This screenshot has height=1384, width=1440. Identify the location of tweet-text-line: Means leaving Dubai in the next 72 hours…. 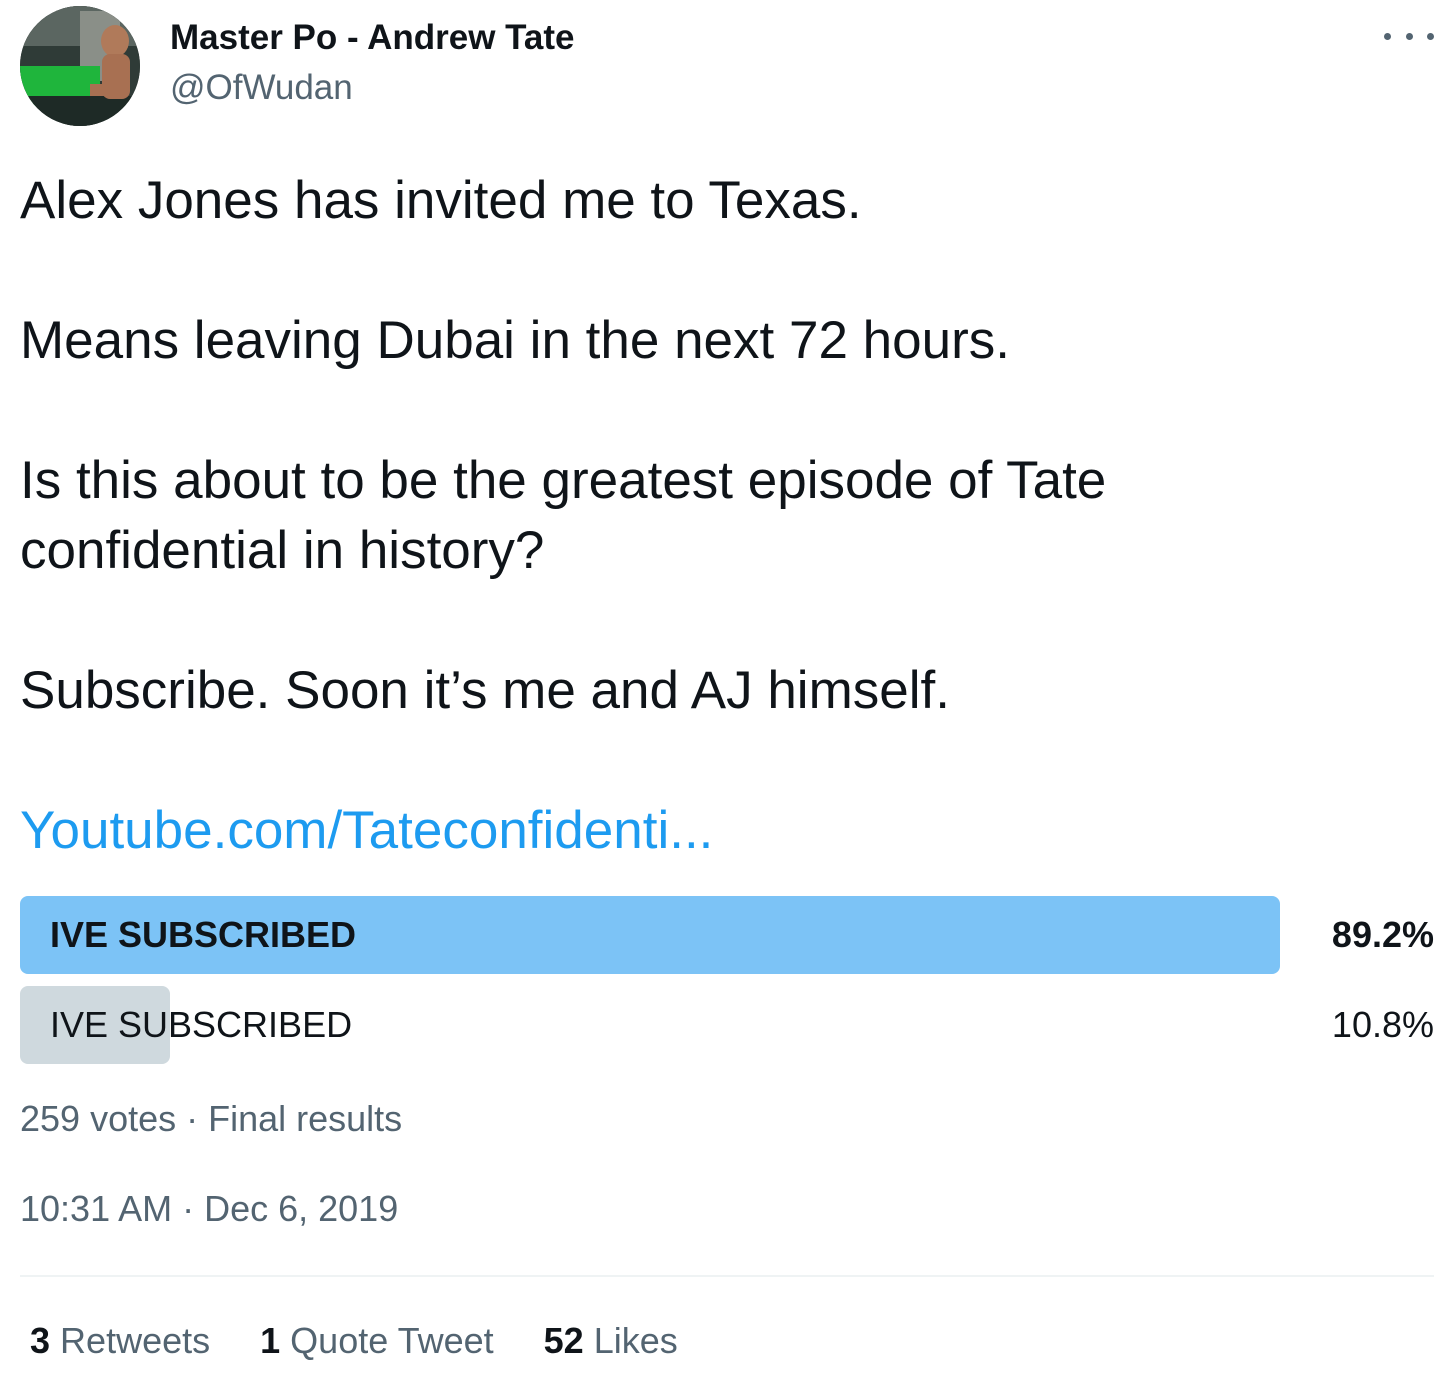
(515, 340).